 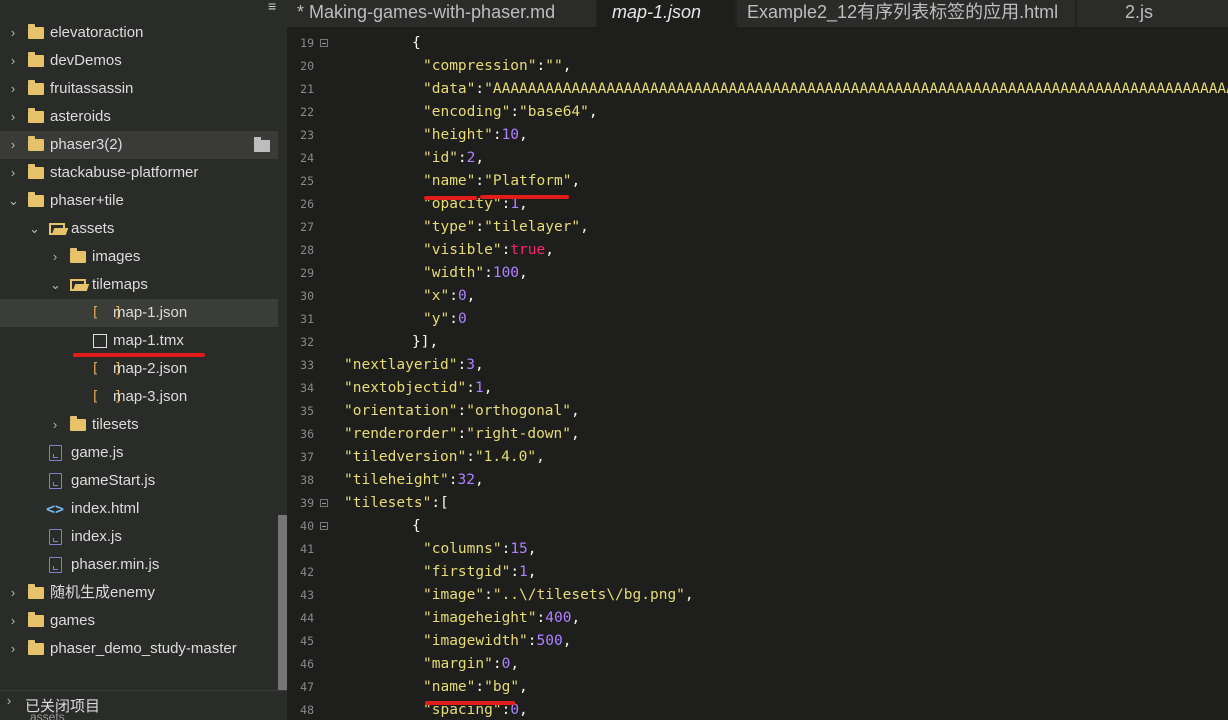 What do you see at coordinates (139, 621) in the screenshot?
I see `tree-item: › games` at bounding box center [139, 621].